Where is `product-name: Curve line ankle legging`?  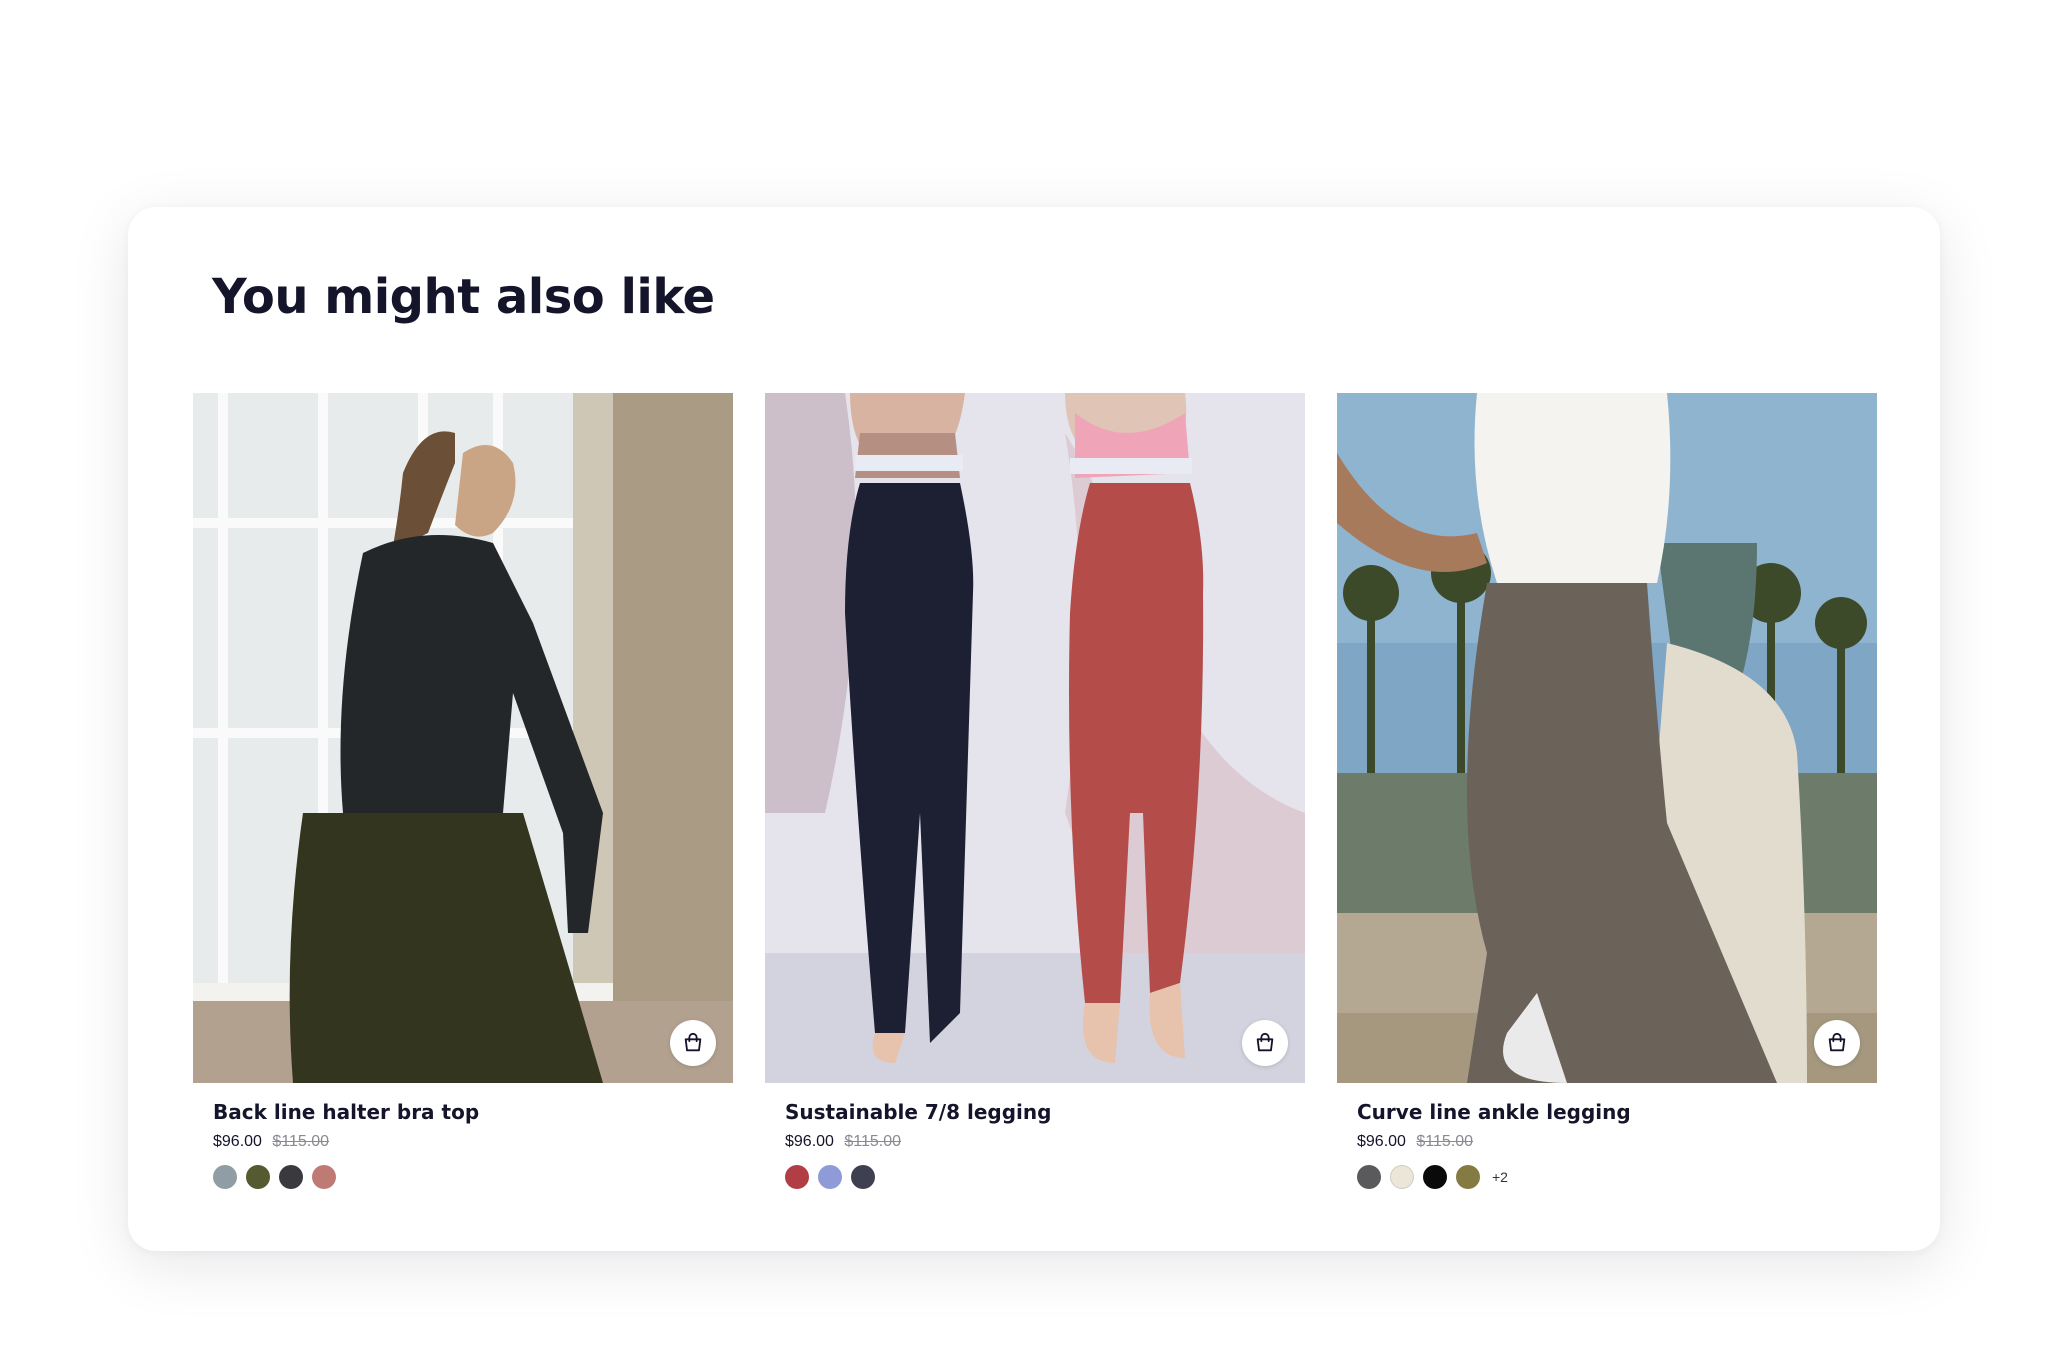 product-name: Curve line ankle legging is located at coordinates (1617, 1112).